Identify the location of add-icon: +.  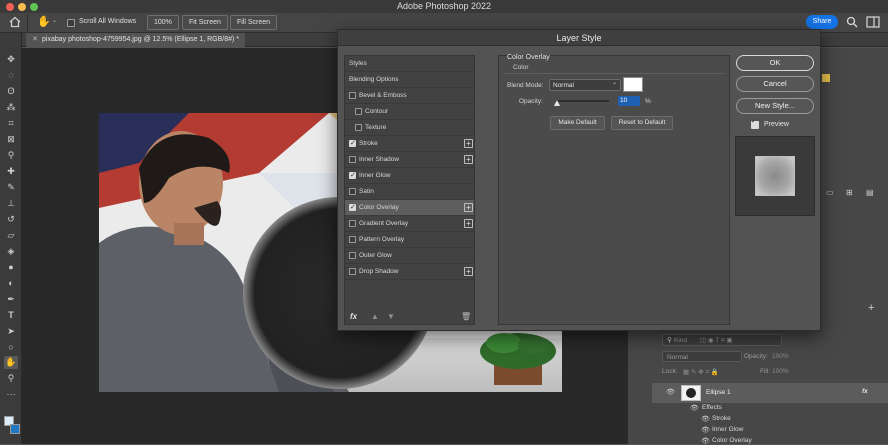
(871, 308).